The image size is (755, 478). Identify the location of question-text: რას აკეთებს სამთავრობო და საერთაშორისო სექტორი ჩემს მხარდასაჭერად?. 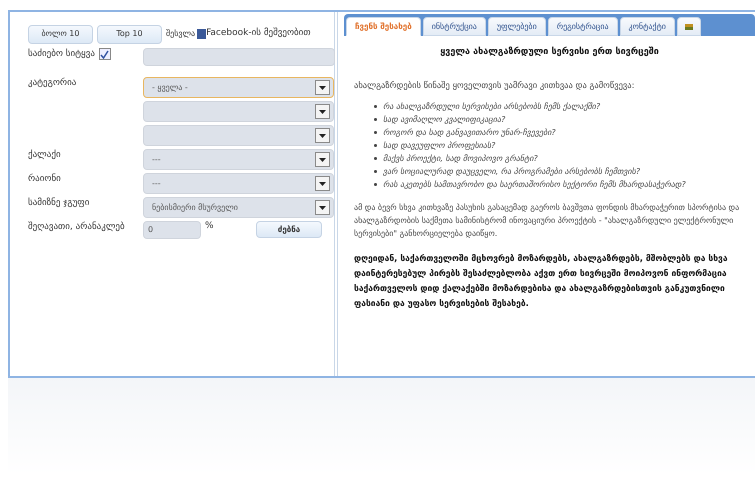
(534, 184).